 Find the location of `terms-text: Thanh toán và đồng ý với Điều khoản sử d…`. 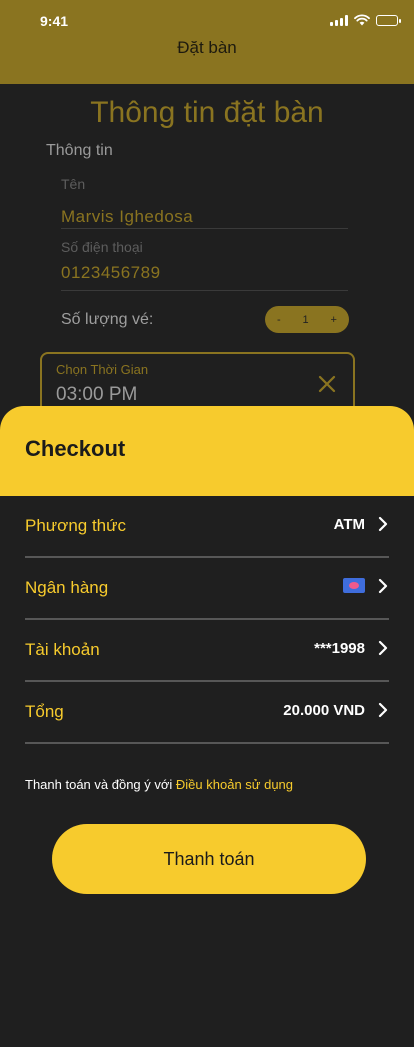

terms-text: Thanh toán và đồng ý với Điều khoản sử d… is located at coordinates (159, 784).